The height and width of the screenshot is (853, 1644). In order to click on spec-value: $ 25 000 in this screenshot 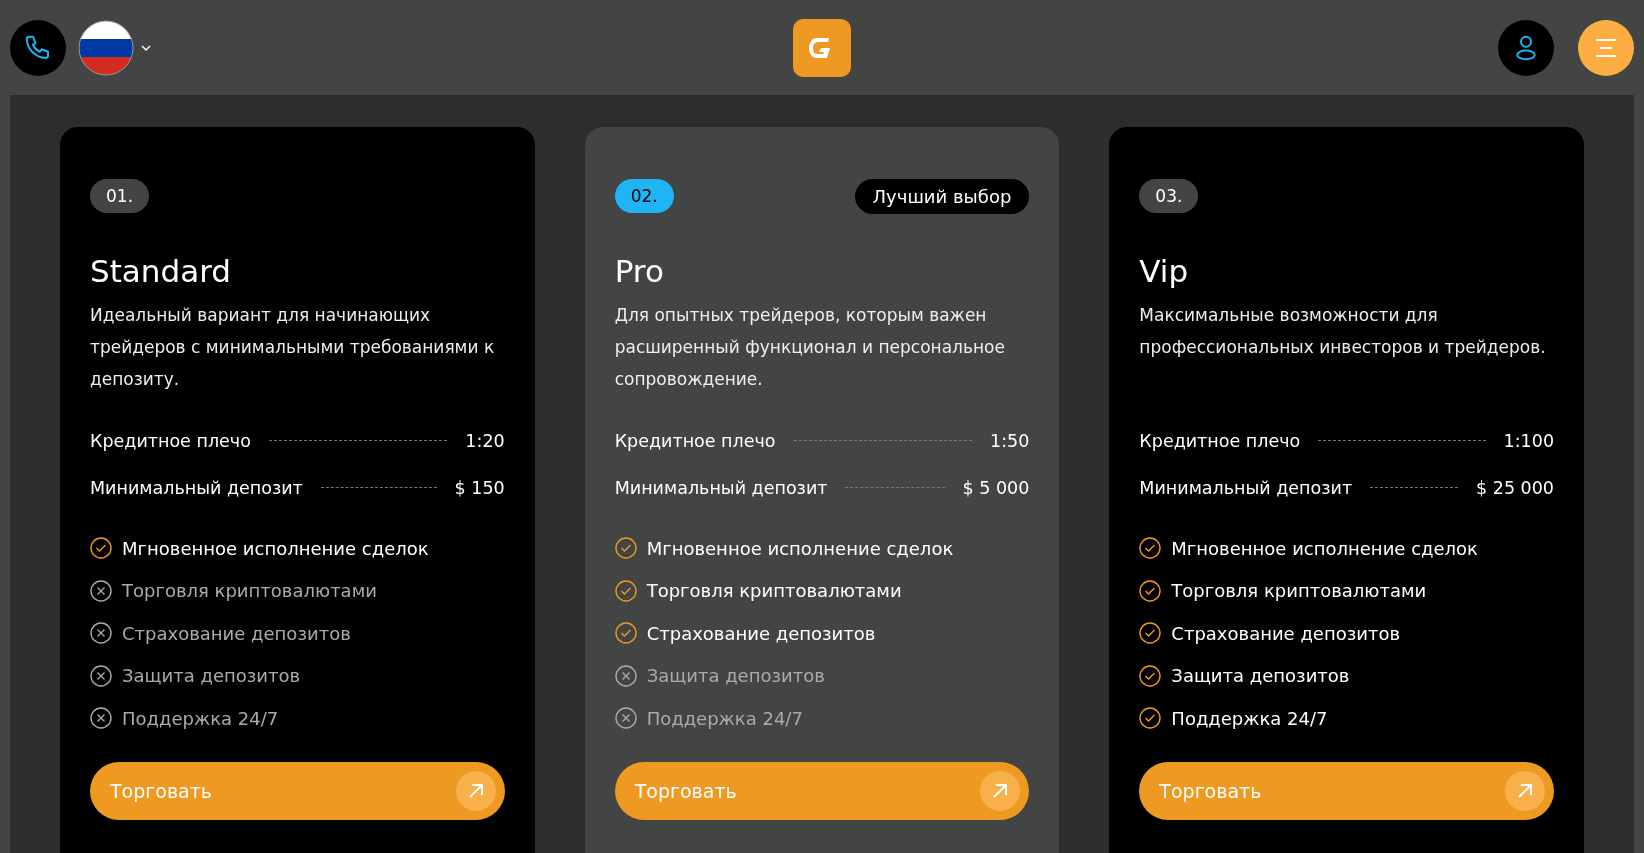, I will do `click(1515, 487)`.